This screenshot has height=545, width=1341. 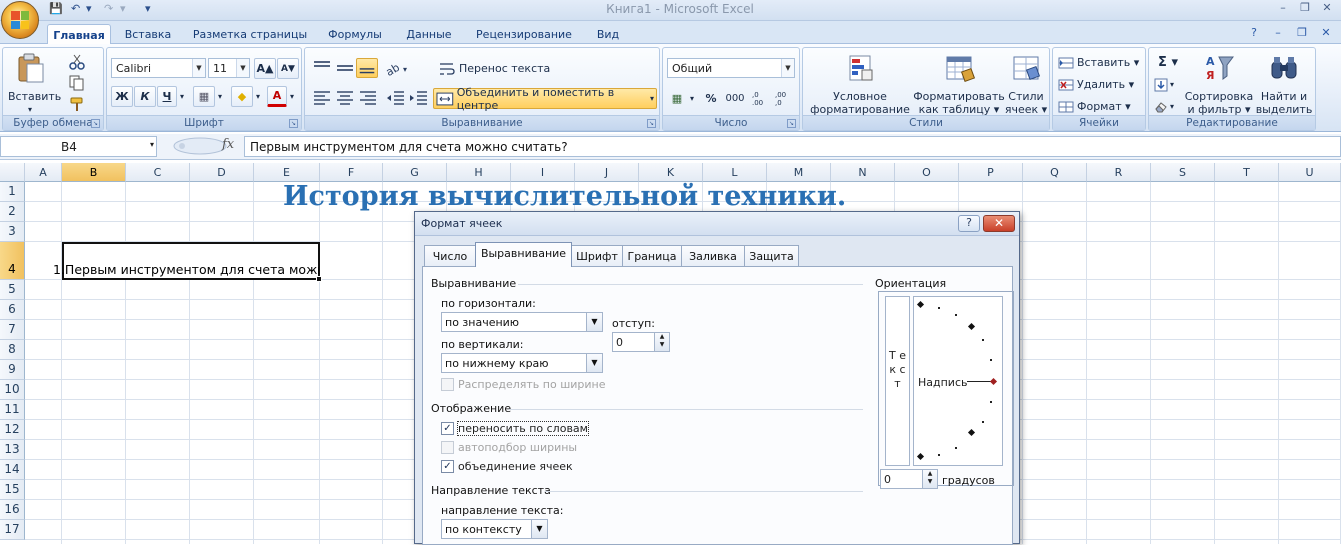 I want to click on align-center-icon, so click(x=345, y=98).